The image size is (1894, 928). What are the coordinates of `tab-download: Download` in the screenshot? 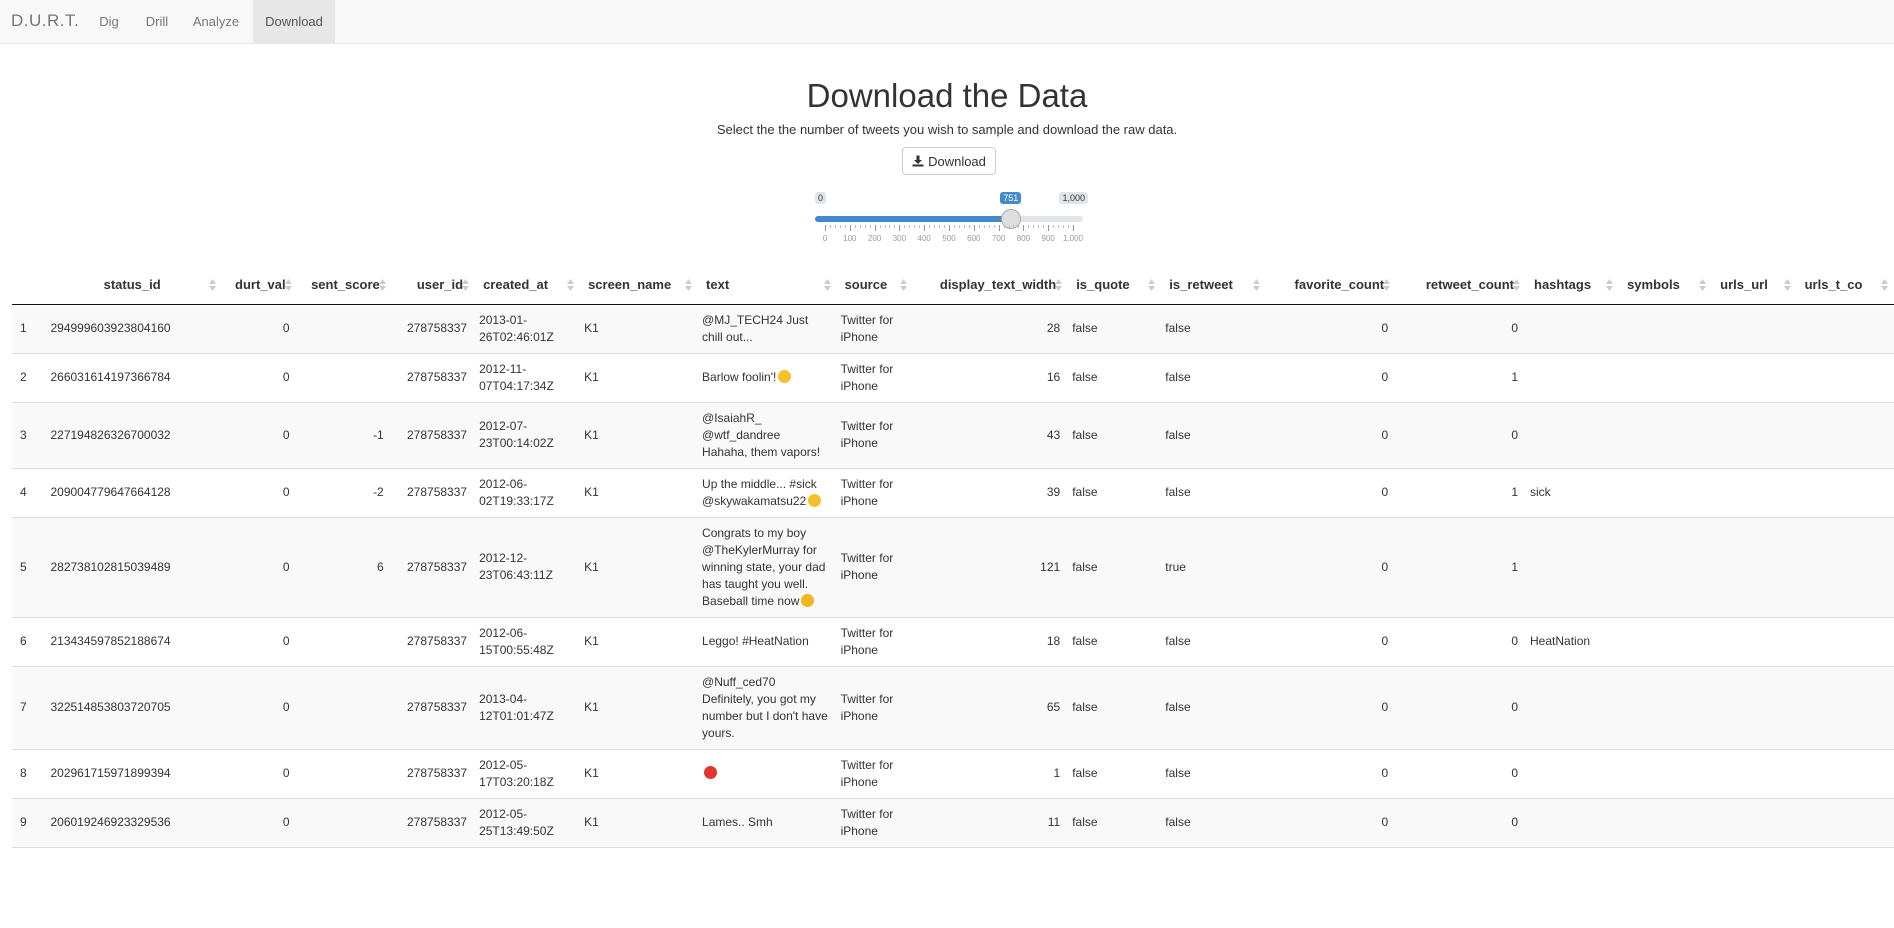 It's located at (294, 21).